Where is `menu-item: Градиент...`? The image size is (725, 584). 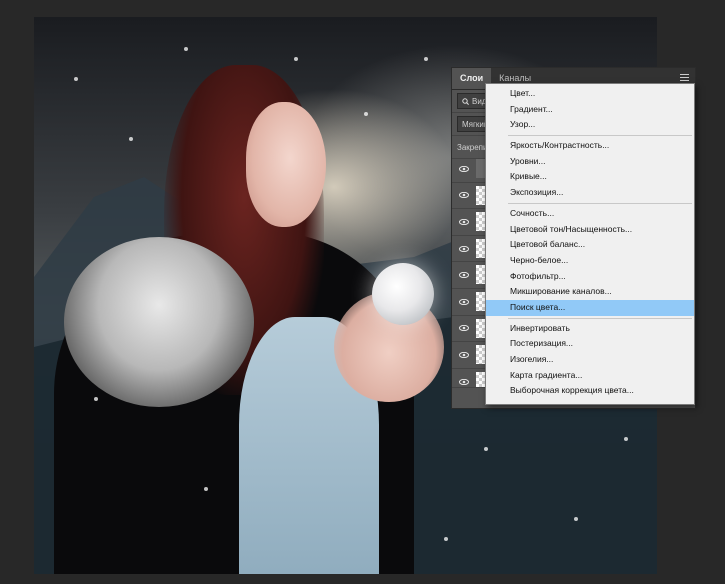 menu-item: Градиент... is located at coordinates (590, 110).